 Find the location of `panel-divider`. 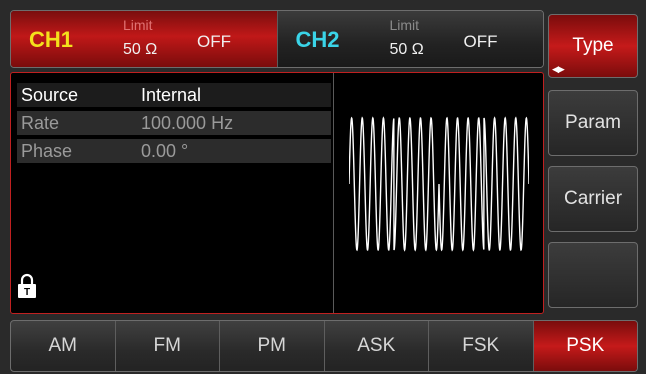

panel-divider is located at coordinates (333, 193).